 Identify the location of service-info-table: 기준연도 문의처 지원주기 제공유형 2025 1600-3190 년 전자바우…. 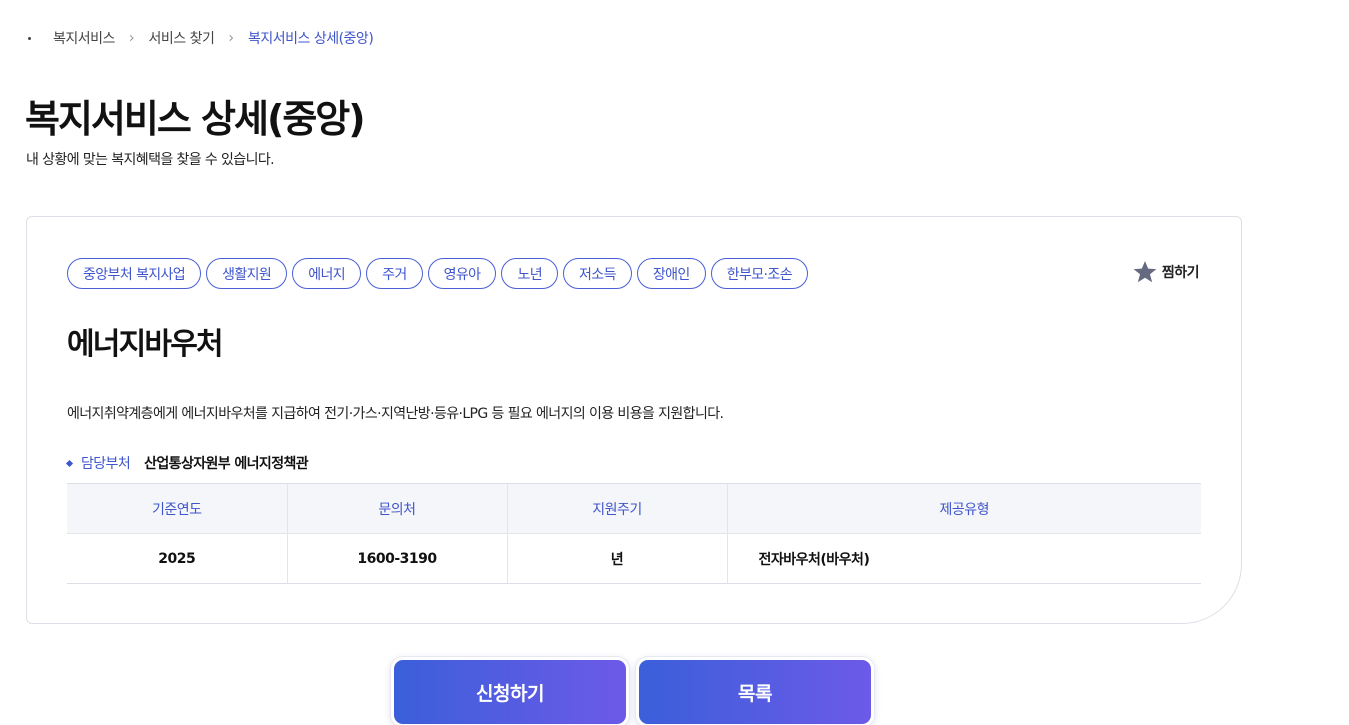
(634, 533).